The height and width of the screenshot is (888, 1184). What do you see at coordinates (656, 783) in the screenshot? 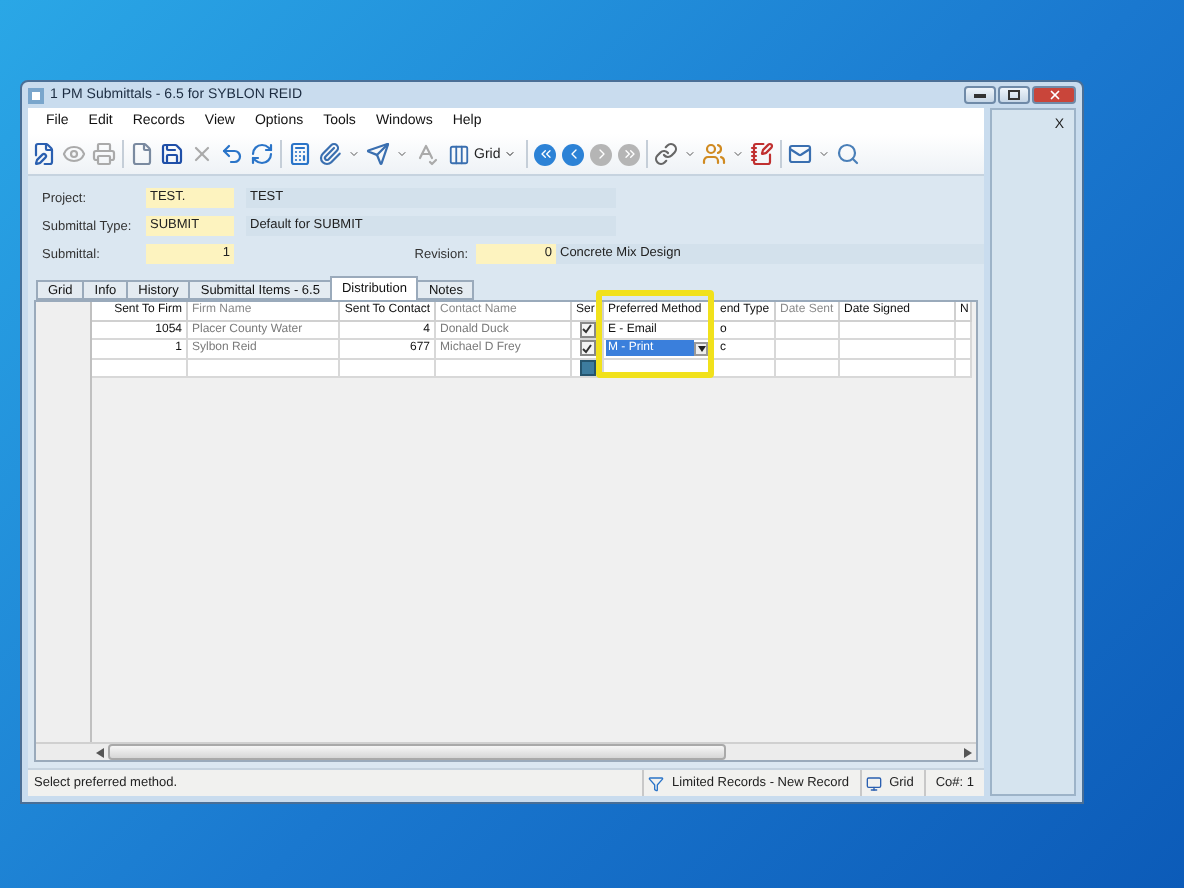
I see `filter-icon` at bounding box center [656, 783].